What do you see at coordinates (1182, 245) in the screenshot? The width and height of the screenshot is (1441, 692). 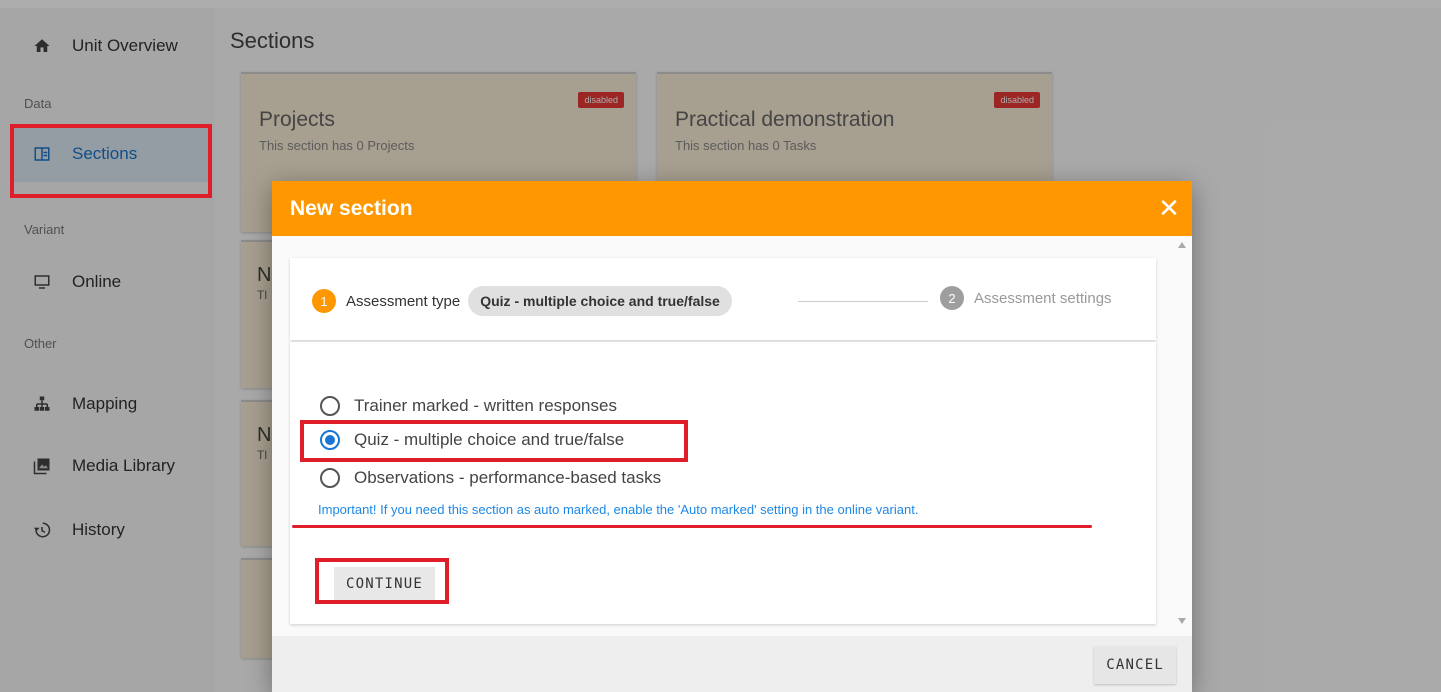 I see `scroll-up-arrow` at bounding box center [1182, 245].